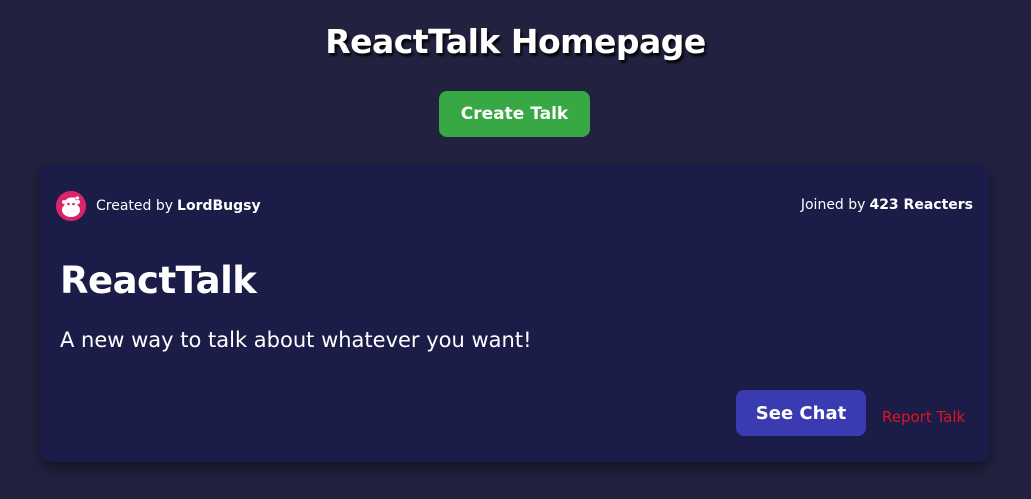  I want to click on creator-text: Created by LordBugsy, so click(178, 206).